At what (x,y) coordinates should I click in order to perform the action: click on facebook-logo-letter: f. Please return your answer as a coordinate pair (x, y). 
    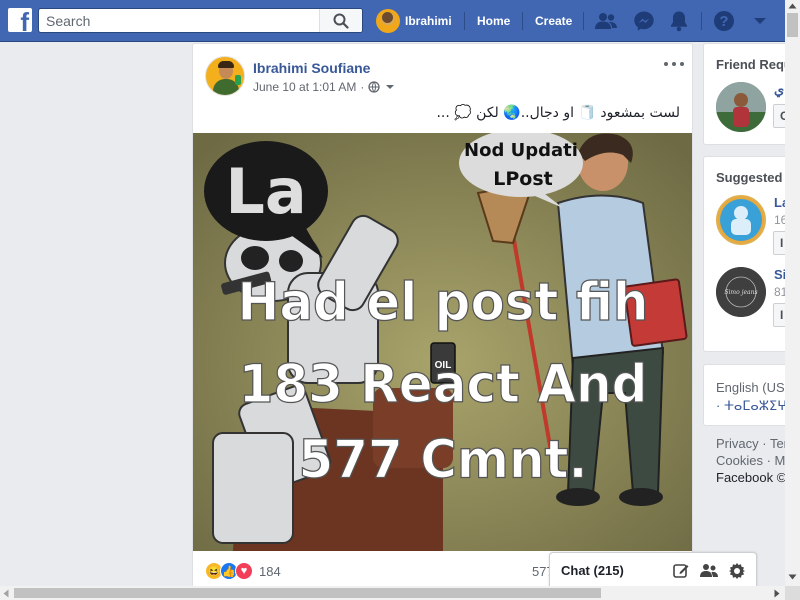
    Looking at the image, I should click on (24, 22).